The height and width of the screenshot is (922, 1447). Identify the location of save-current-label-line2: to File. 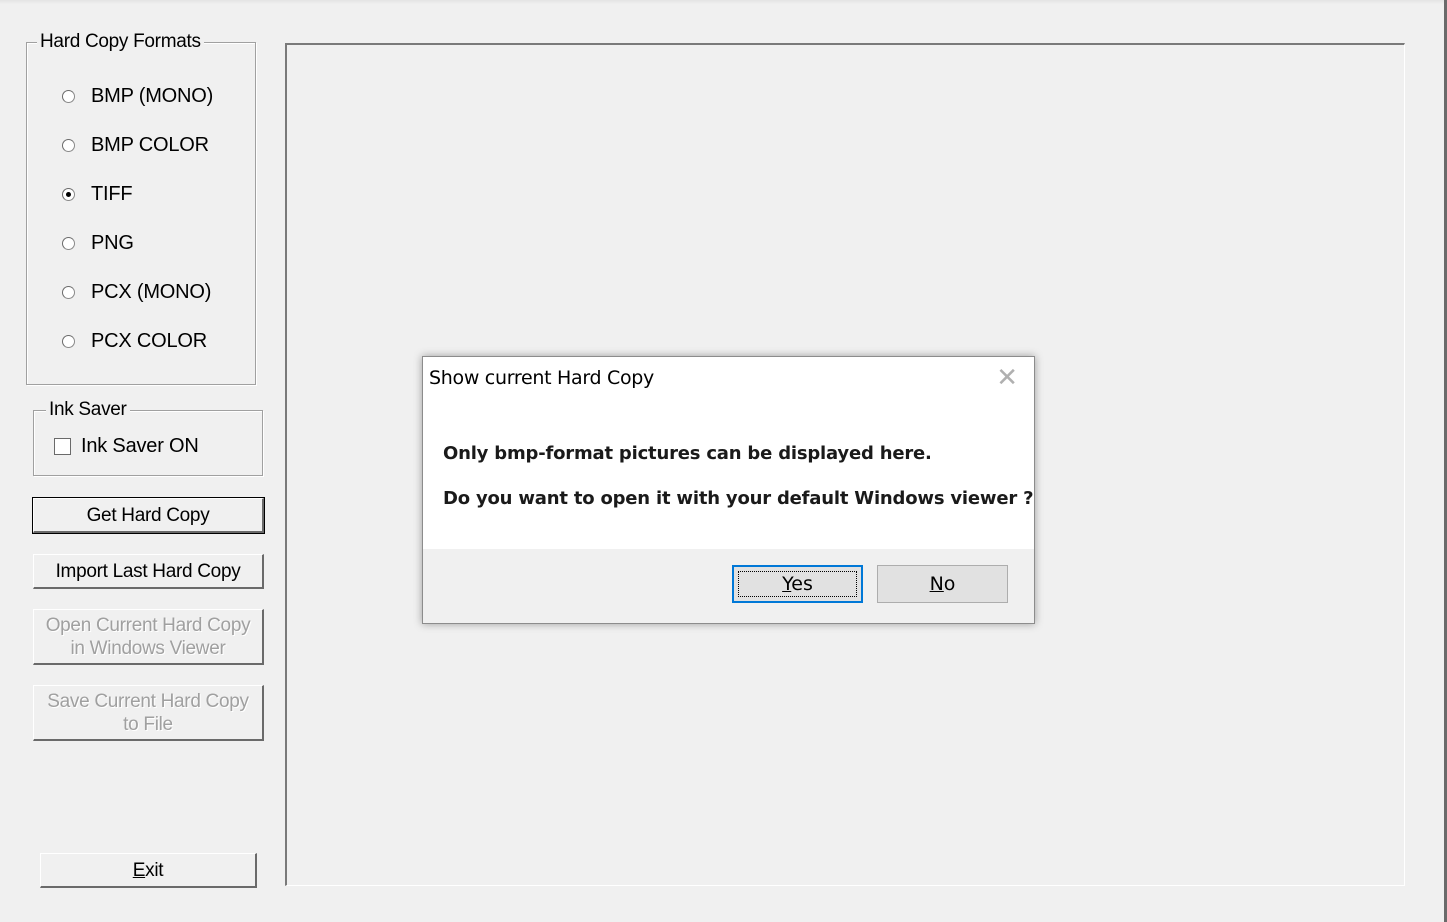
(148, 724).